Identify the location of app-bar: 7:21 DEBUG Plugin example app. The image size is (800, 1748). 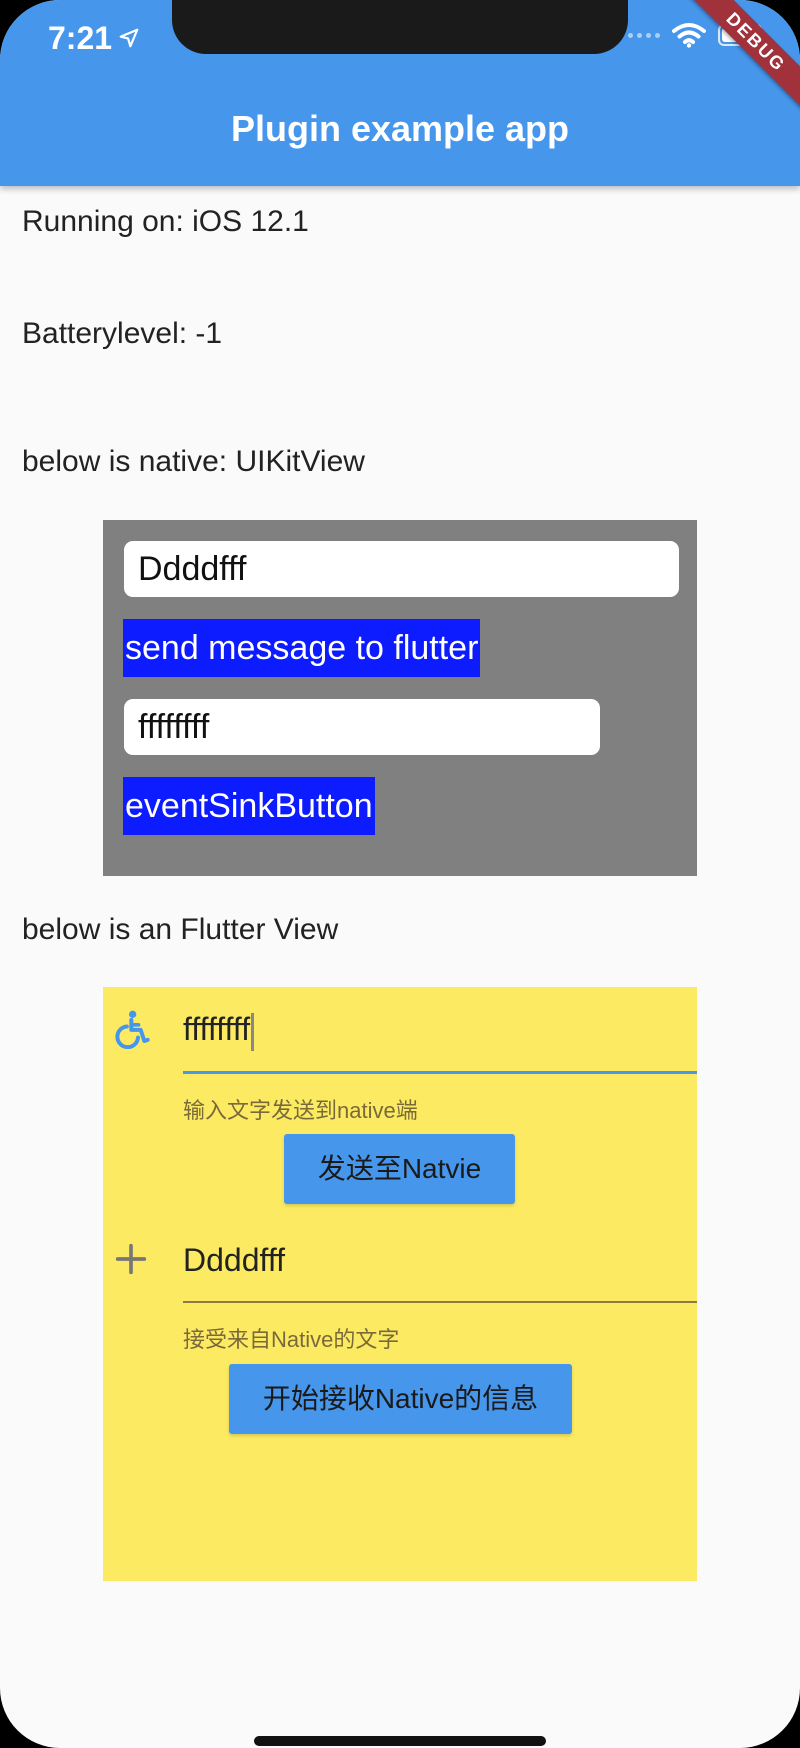
(400, 93).